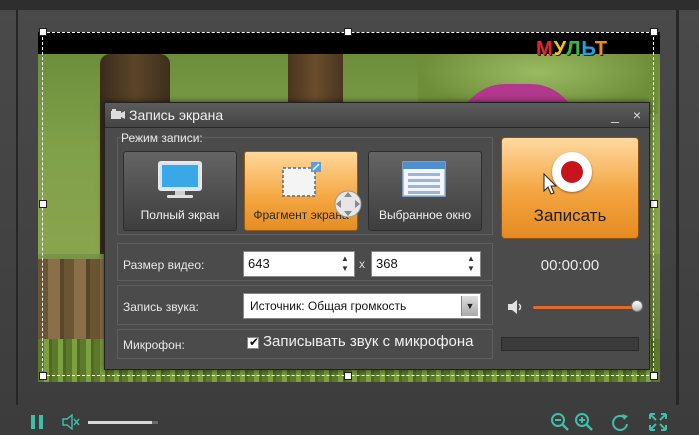 Image resolution: width=699 pixels, height=435 pixels. What do you see at coordinates (161, 307) in the screenshot?
I see `audio-label: Запись звука:` at bounding box center [161, 307].